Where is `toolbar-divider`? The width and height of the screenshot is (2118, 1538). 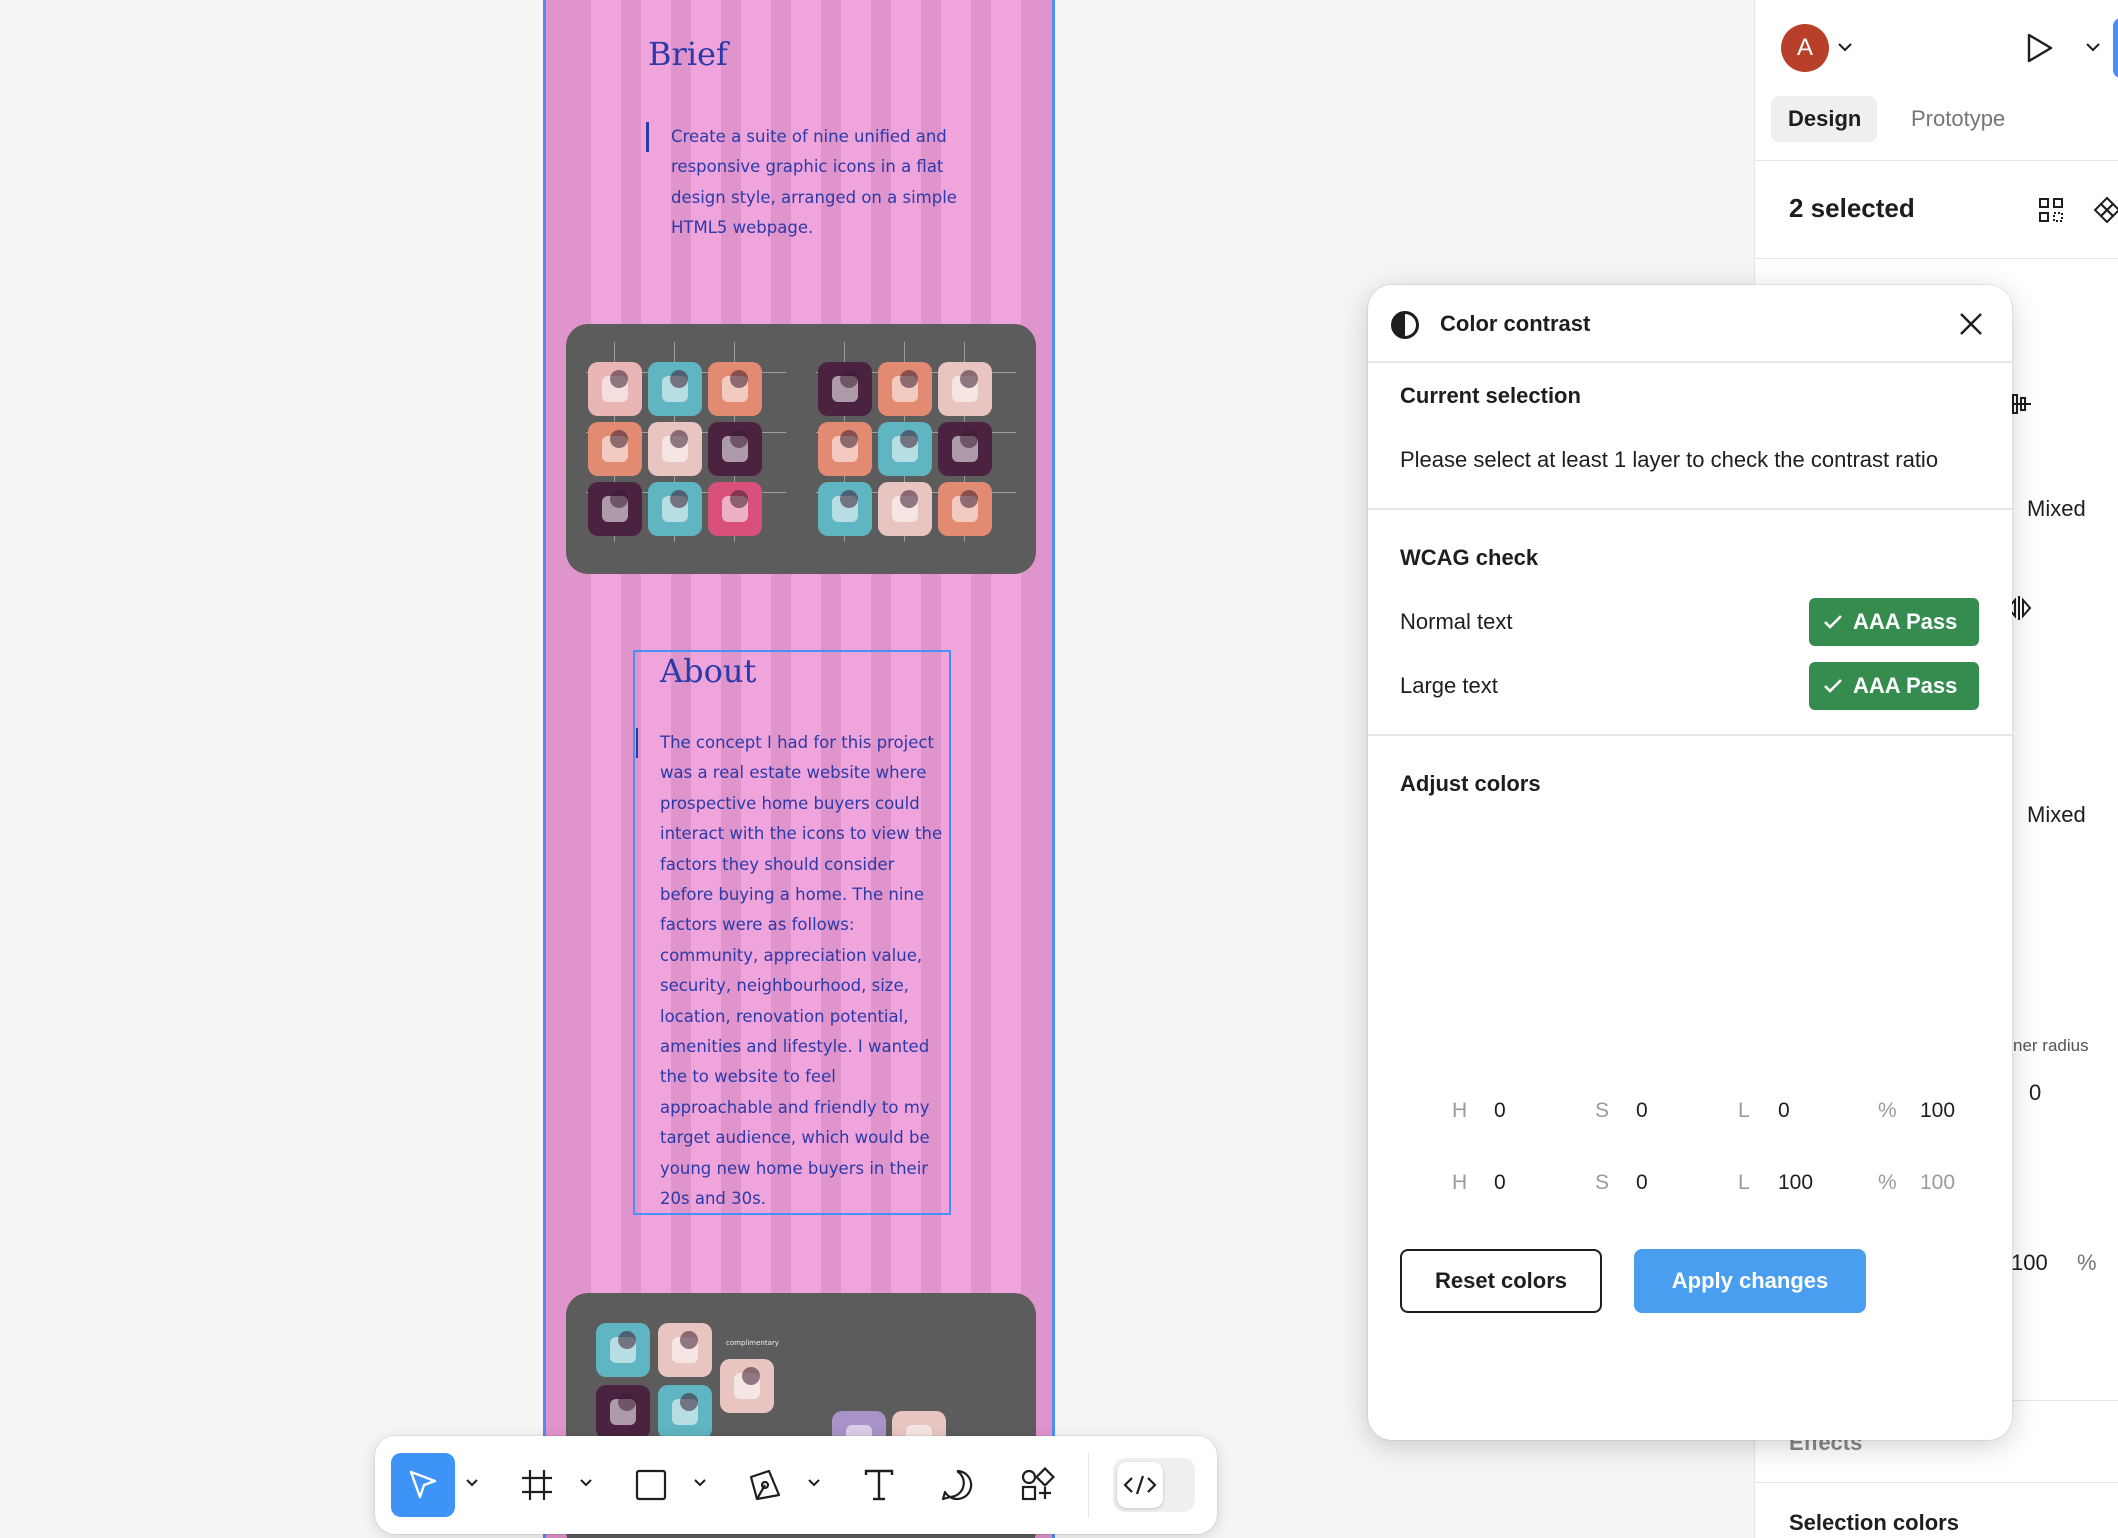
toolbar-divider is located at coordinates (1088, 1485).